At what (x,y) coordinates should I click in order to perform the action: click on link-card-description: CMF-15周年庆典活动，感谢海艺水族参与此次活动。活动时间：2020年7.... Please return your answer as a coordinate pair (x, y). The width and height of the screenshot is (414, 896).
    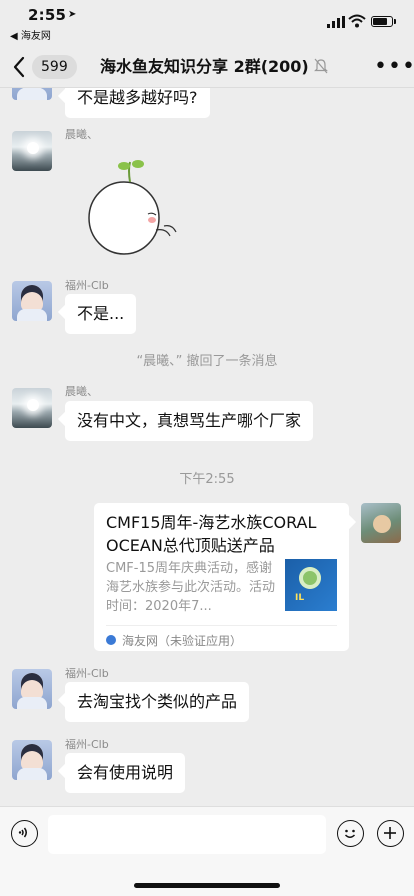
    Looking at the image, I should click on (191, 587).